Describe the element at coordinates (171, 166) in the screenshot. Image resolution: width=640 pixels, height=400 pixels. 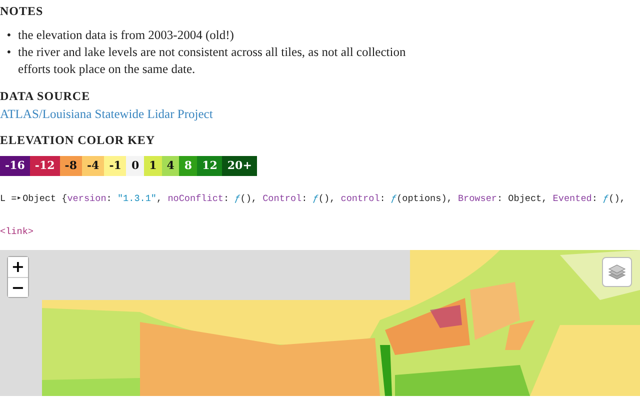
I see `color-key-swatch: 4` at that location.